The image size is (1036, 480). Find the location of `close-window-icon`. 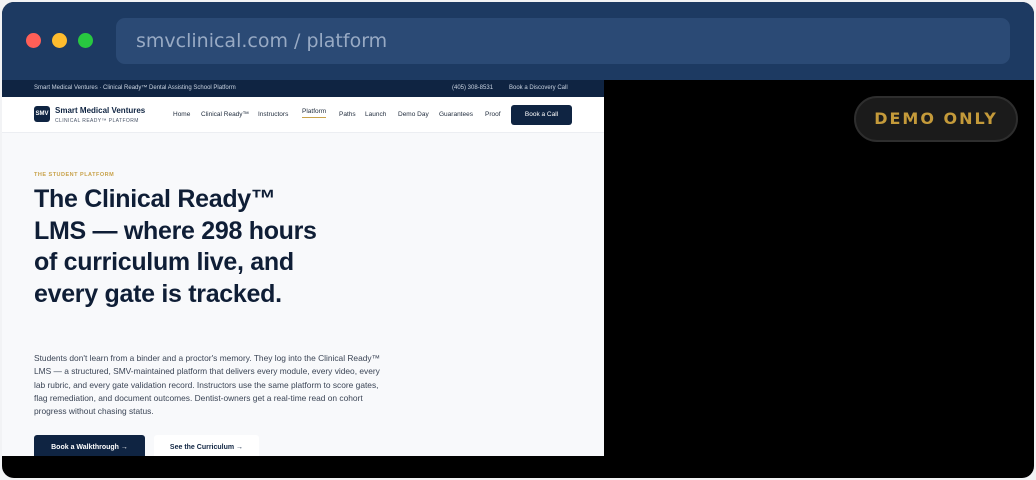

close-window-icon is located at coordinates (33, 40).